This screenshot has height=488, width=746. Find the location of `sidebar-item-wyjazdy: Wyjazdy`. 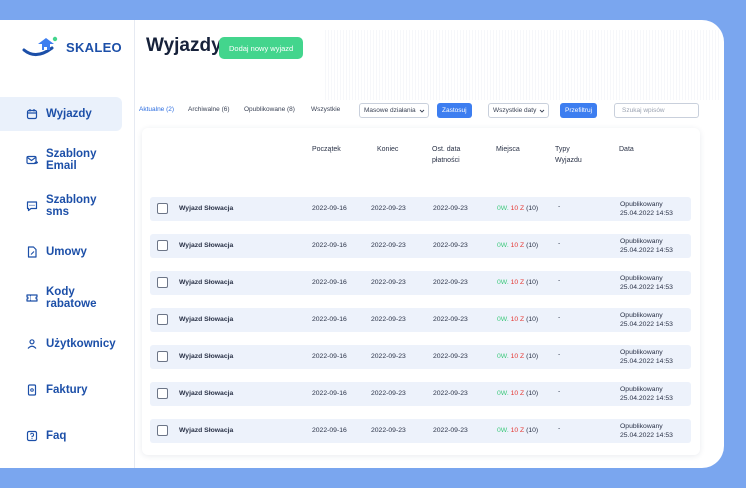

sidebar-item-wyjazdy: Wyjazdy is located at coordinates (61, 114).